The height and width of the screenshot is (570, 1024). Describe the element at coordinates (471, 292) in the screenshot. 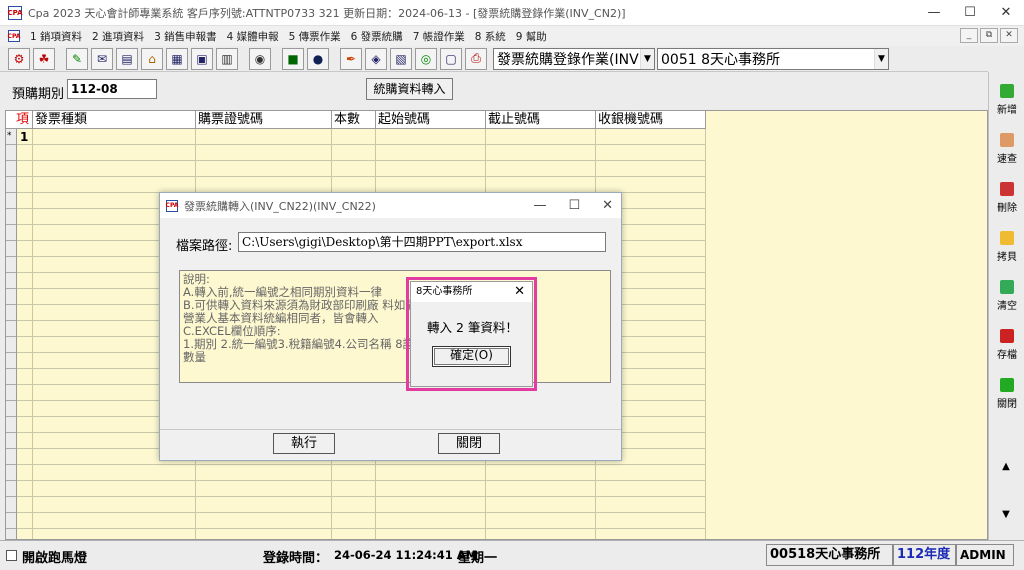

I see `message-box-titlebar: 8天心事務所 ✕` at that location.